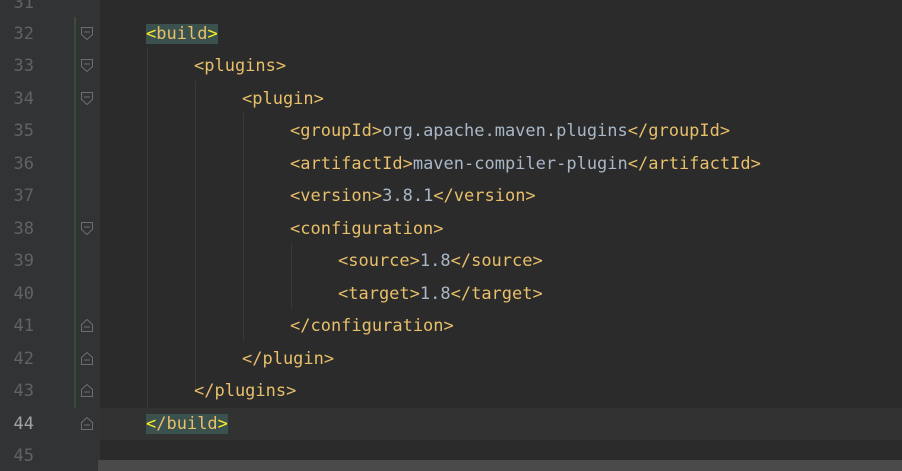 This screenshot has height=471, width=902. Describe the element at coordinates (50, 229) in the screenshot. I see `gutter-cell: 38` at that location.